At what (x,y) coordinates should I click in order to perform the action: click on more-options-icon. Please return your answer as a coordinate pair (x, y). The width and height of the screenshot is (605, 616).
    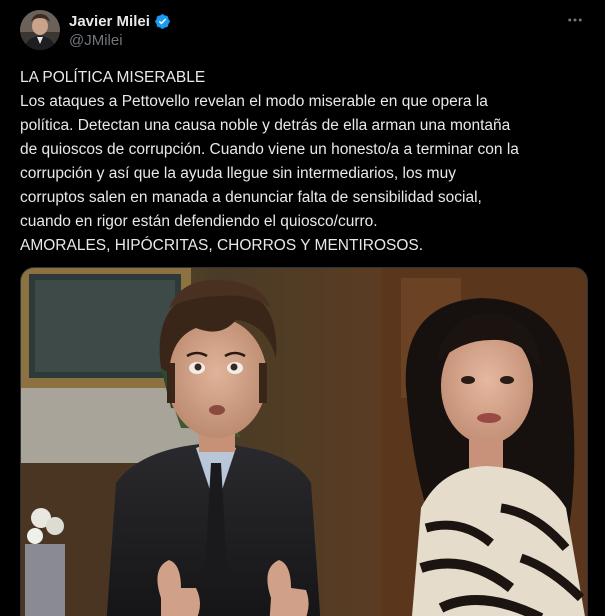
    Looking at the image, I should click on (575, 20).